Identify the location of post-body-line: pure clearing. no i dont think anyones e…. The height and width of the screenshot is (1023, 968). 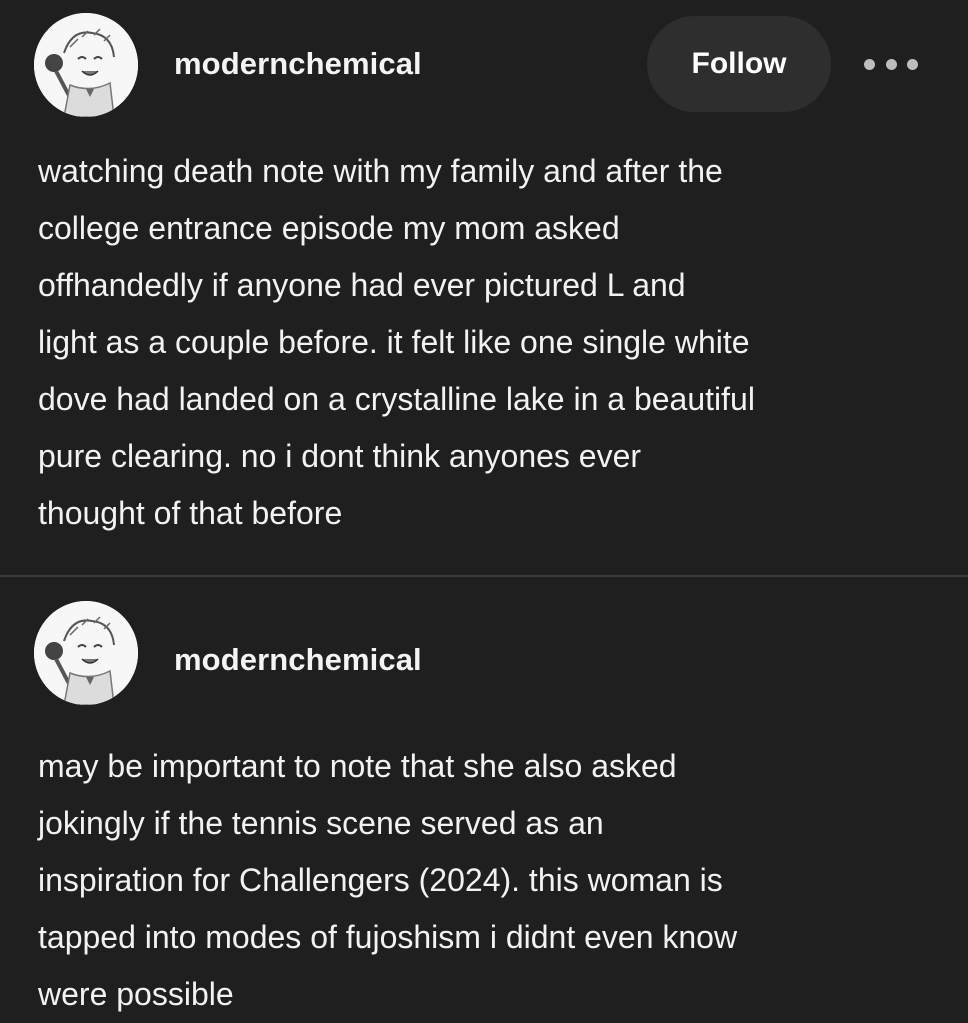
(340, 456).